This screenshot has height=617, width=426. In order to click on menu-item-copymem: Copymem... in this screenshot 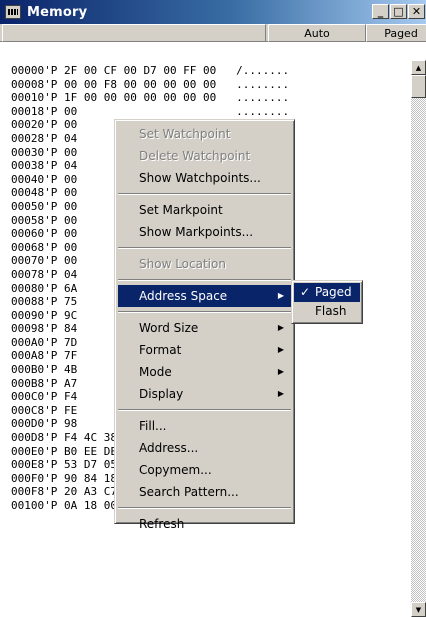, I will do `click(204, 470)`.